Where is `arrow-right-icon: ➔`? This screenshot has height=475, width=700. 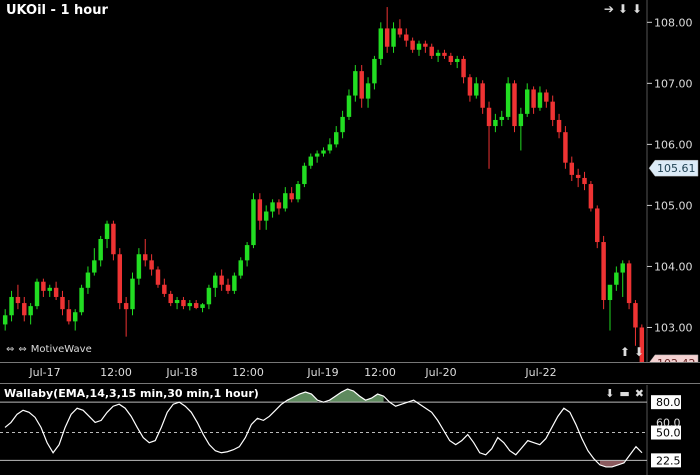
arrow-right-icon: ➔ is located at coordinates (609, 9).